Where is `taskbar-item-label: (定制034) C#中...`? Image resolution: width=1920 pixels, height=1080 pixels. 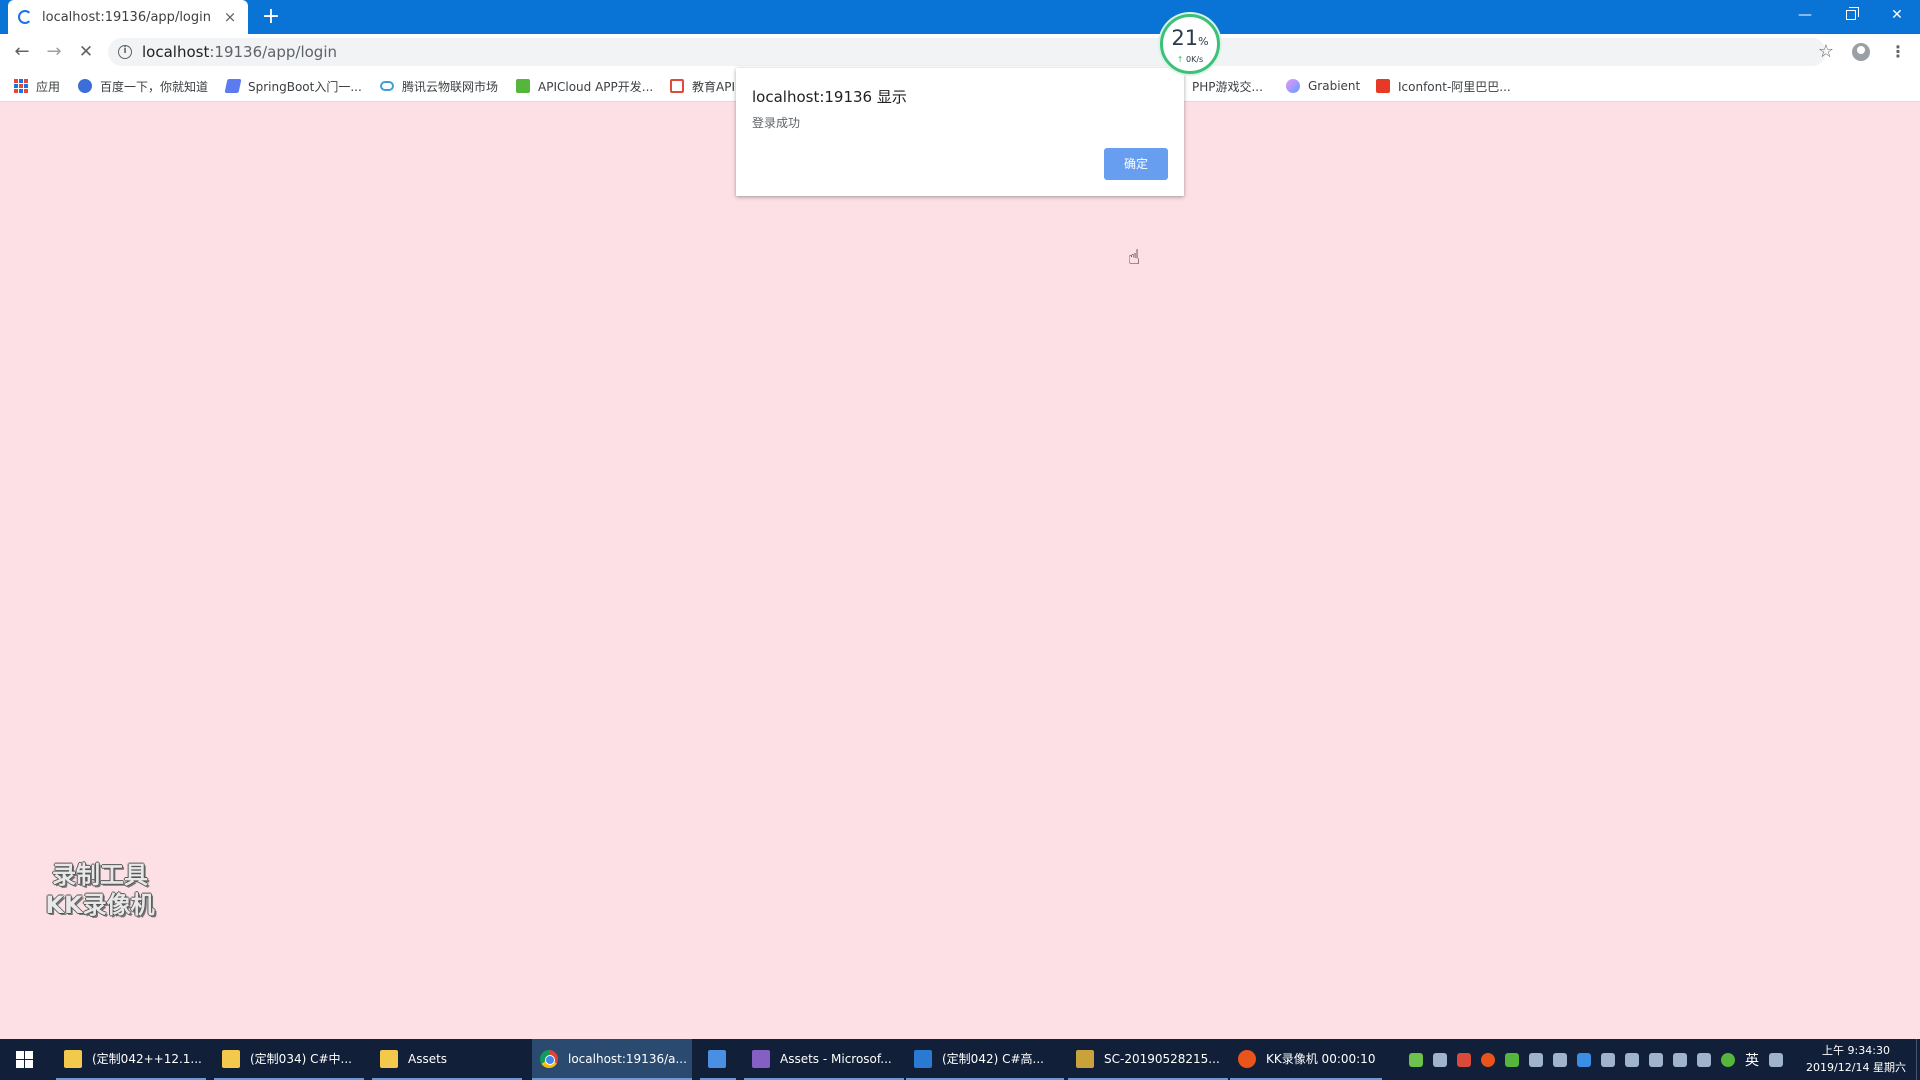 taskbar-item-label: (定制034) C#中... is located at coordinates (301, 1059).